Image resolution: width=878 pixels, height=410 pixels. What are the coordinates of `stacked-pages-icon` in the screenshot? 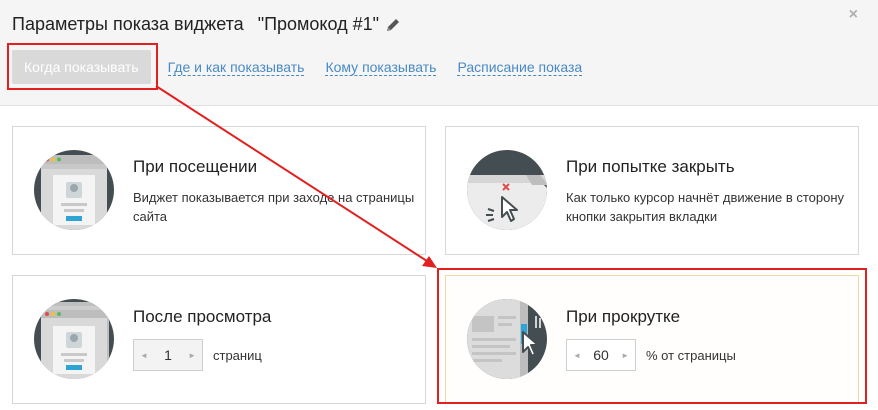 It's located at (74, 339).